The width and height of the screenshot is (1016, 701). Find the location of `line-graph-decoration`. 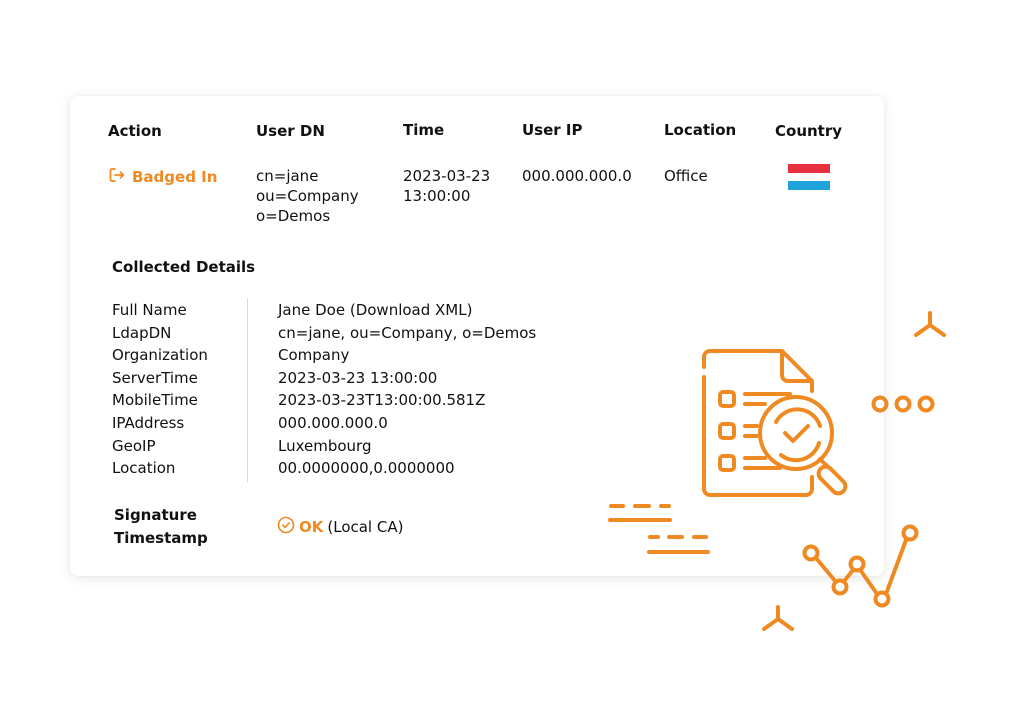

line-graph-decoration is located at coordinates (860, 566).